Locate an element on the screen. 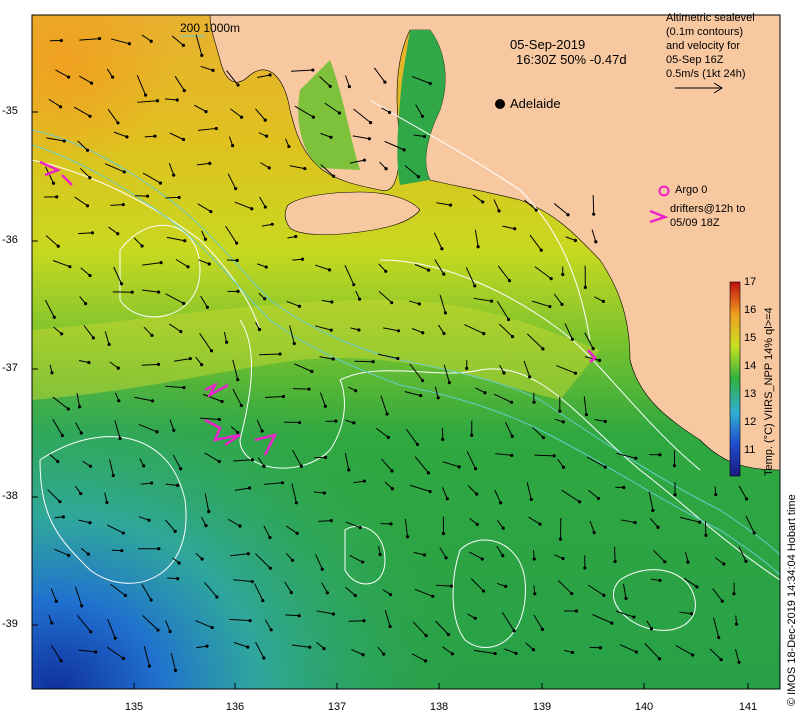 The width and height of the screenshot is (800, 720). drifters-label-2: 05/09 18Z is located at coordinates (695, 223).